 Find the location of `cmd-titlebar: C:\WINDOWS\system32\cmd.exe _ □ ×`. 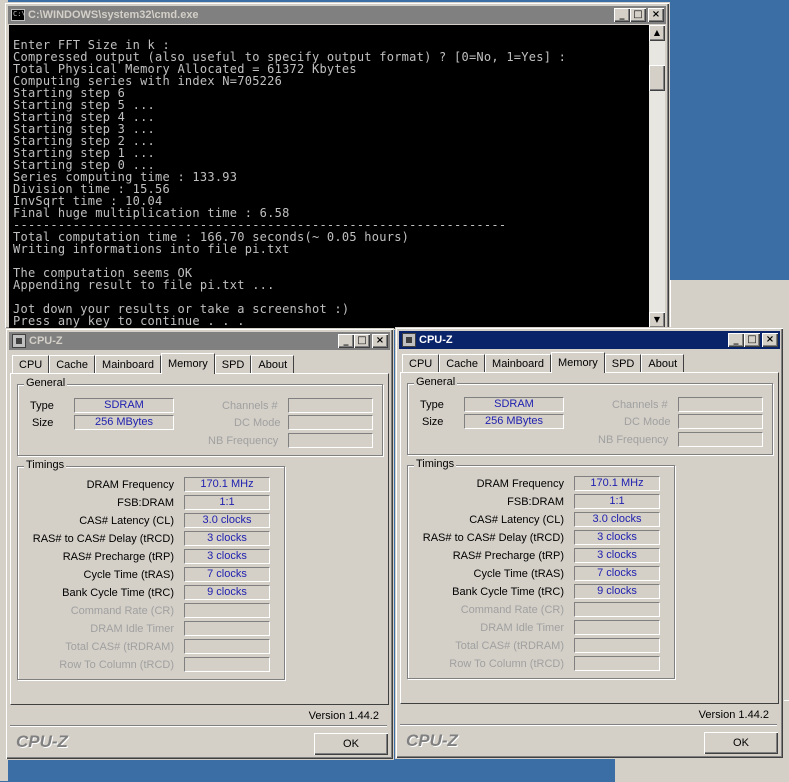

cmd-titlebar: C:\WINDOWS\system32\cmd.exe _ □ × is located at coordinates (337, 15).